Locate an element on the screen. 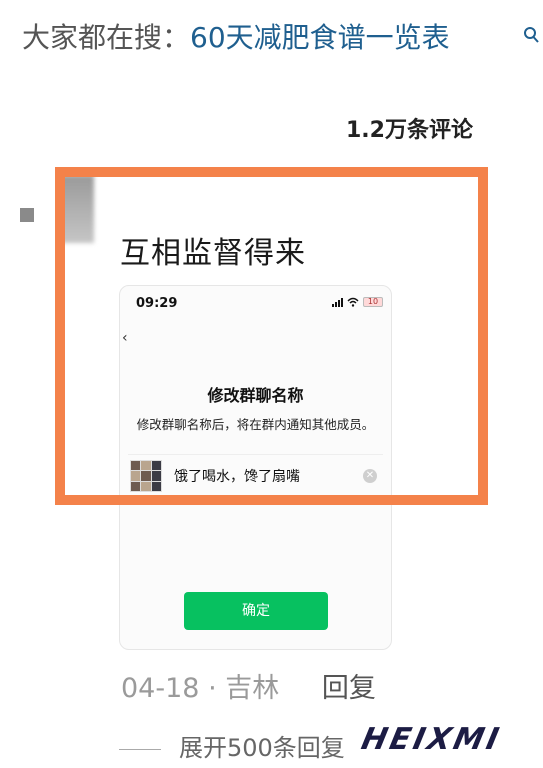 Image resolution: width=543 pixels, height=768 pixels. watermark-logo: HEIXMI is located at coordinates (431, 739).